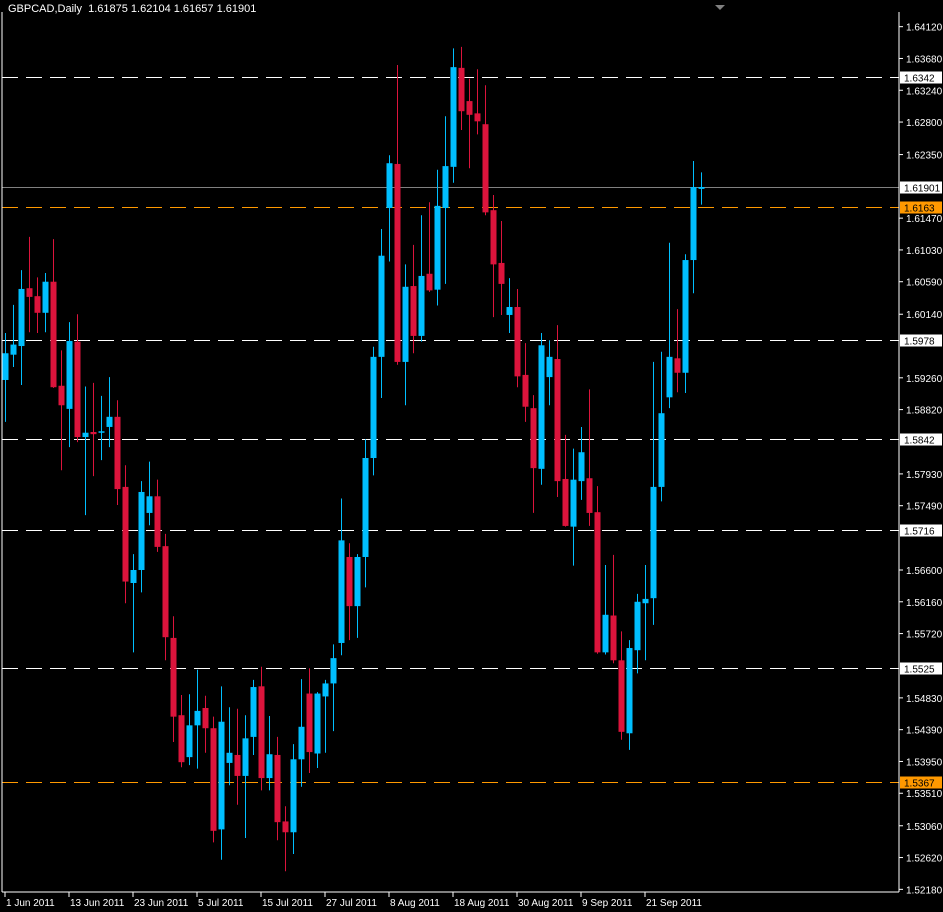 Image resolution: width=943 pixels, height=912 pixels. What do you see at coordinates (924, 827) in the screenshot?
I see `price-tick-label: 1.53060` at bounding box center [924, 827].